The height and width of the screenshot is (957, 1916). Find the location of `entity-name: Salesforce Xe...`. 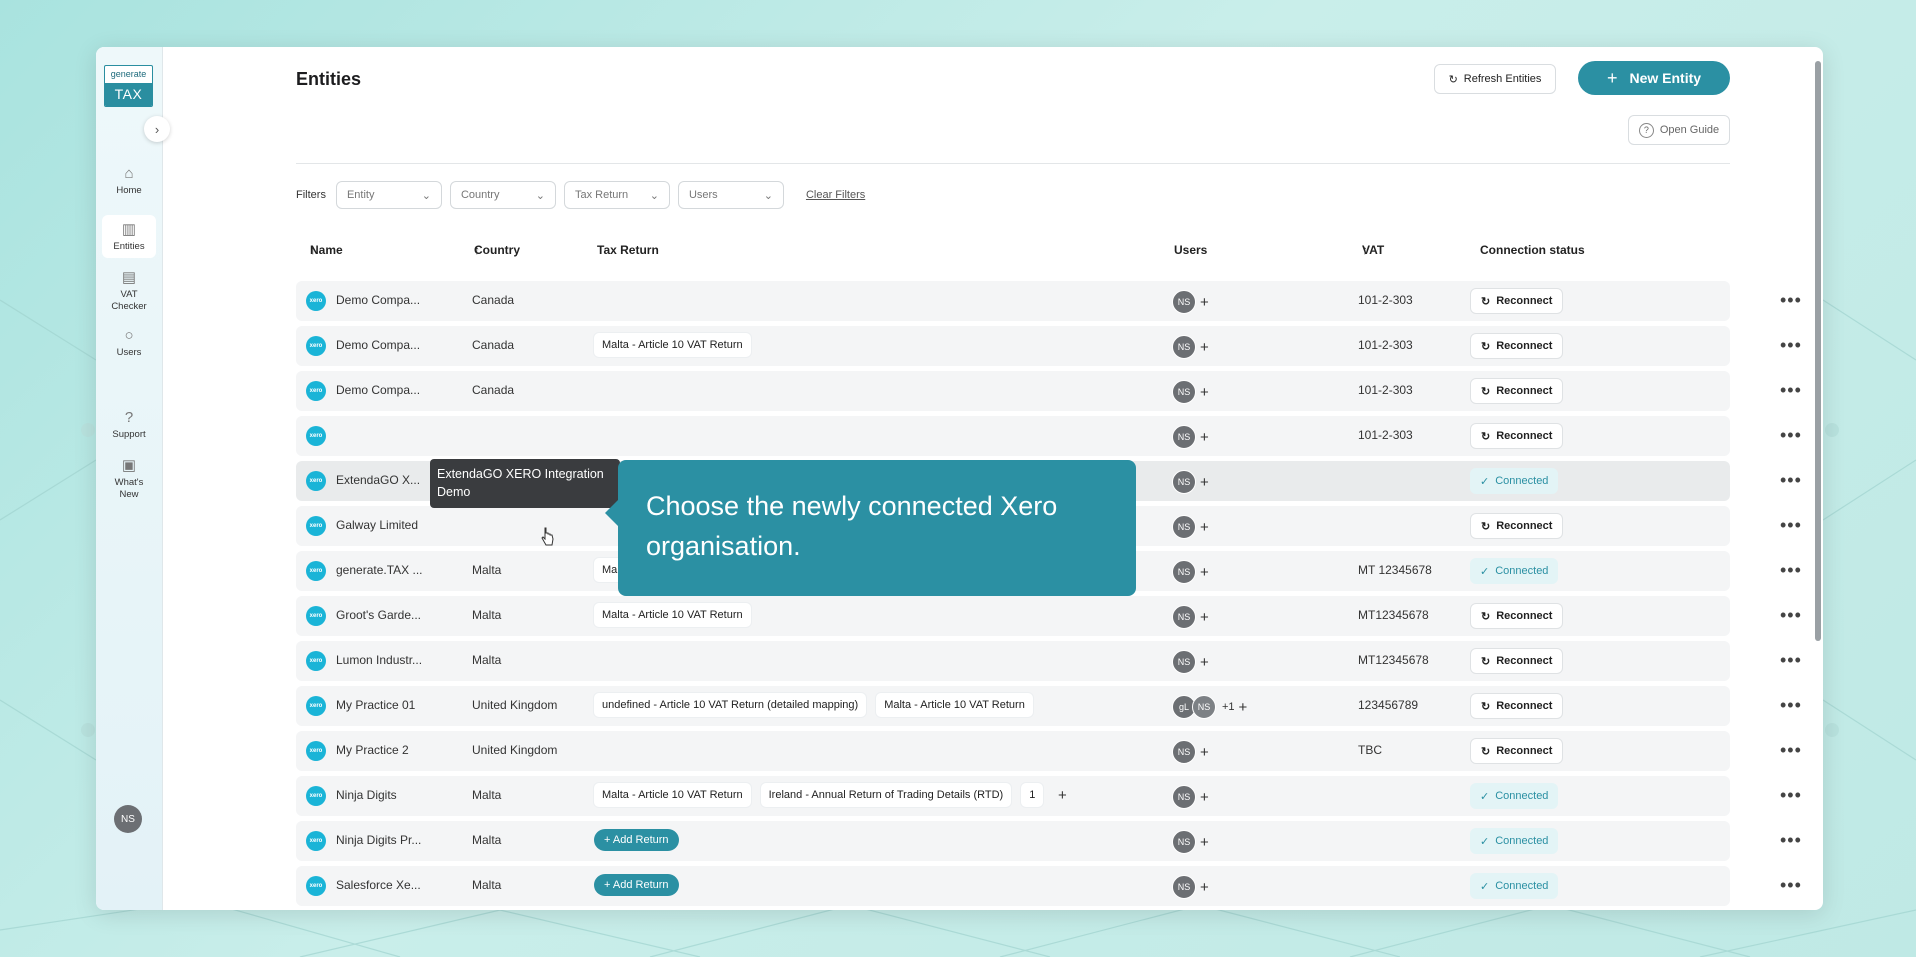

entity-name: Salesforce Xe... is located at coordinates (378, 885).